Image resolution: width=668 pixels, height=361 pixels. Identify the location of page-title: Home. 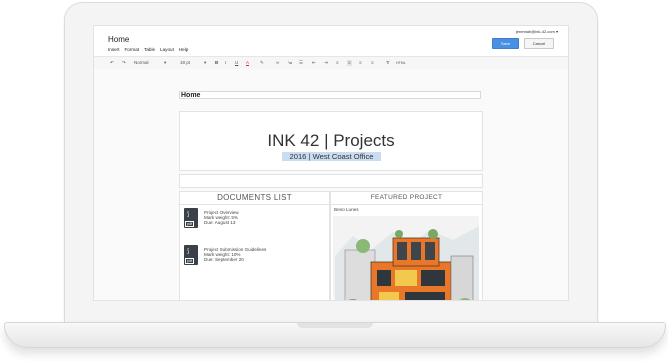
(119, 39).